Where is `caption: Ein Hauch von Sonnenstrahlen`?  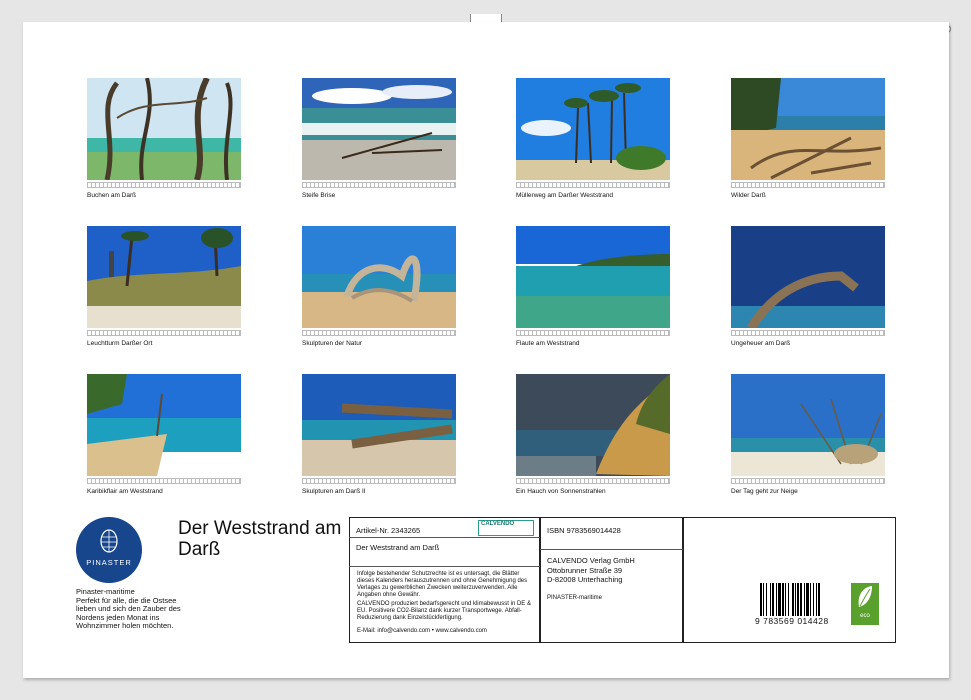
caption: Ein Hauch von Sonnenstrahlen is located at coordinates (561, 491).